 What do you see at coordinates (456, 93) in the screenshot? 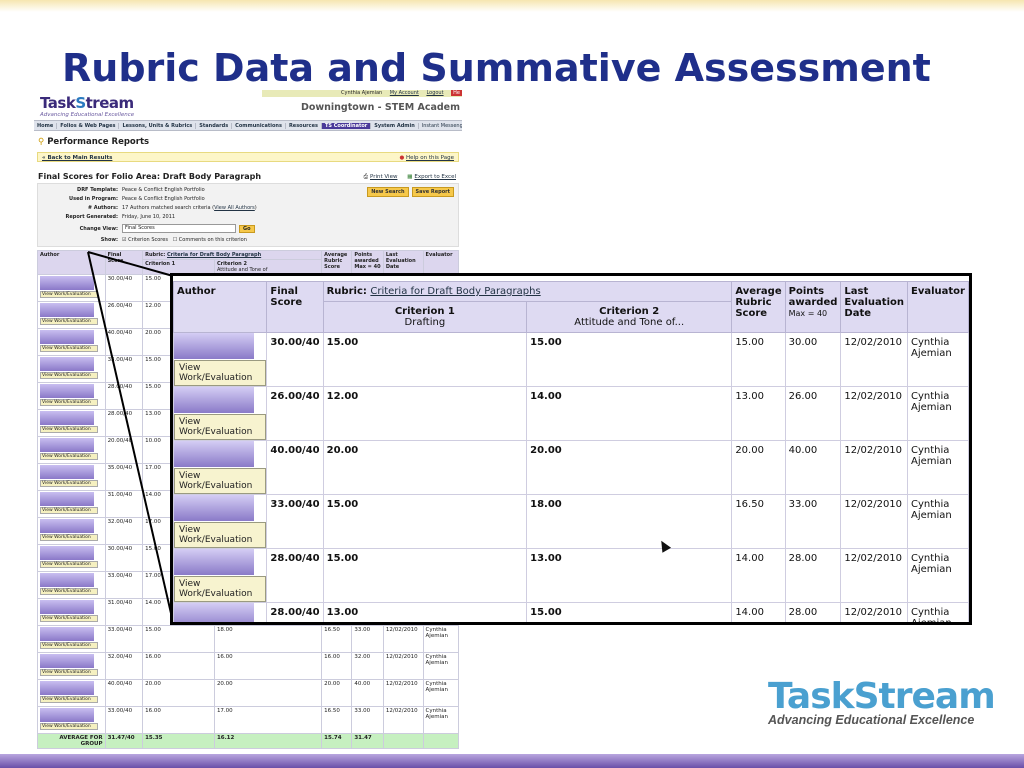
I see `help-link: He` at bounding box center [456, 93].